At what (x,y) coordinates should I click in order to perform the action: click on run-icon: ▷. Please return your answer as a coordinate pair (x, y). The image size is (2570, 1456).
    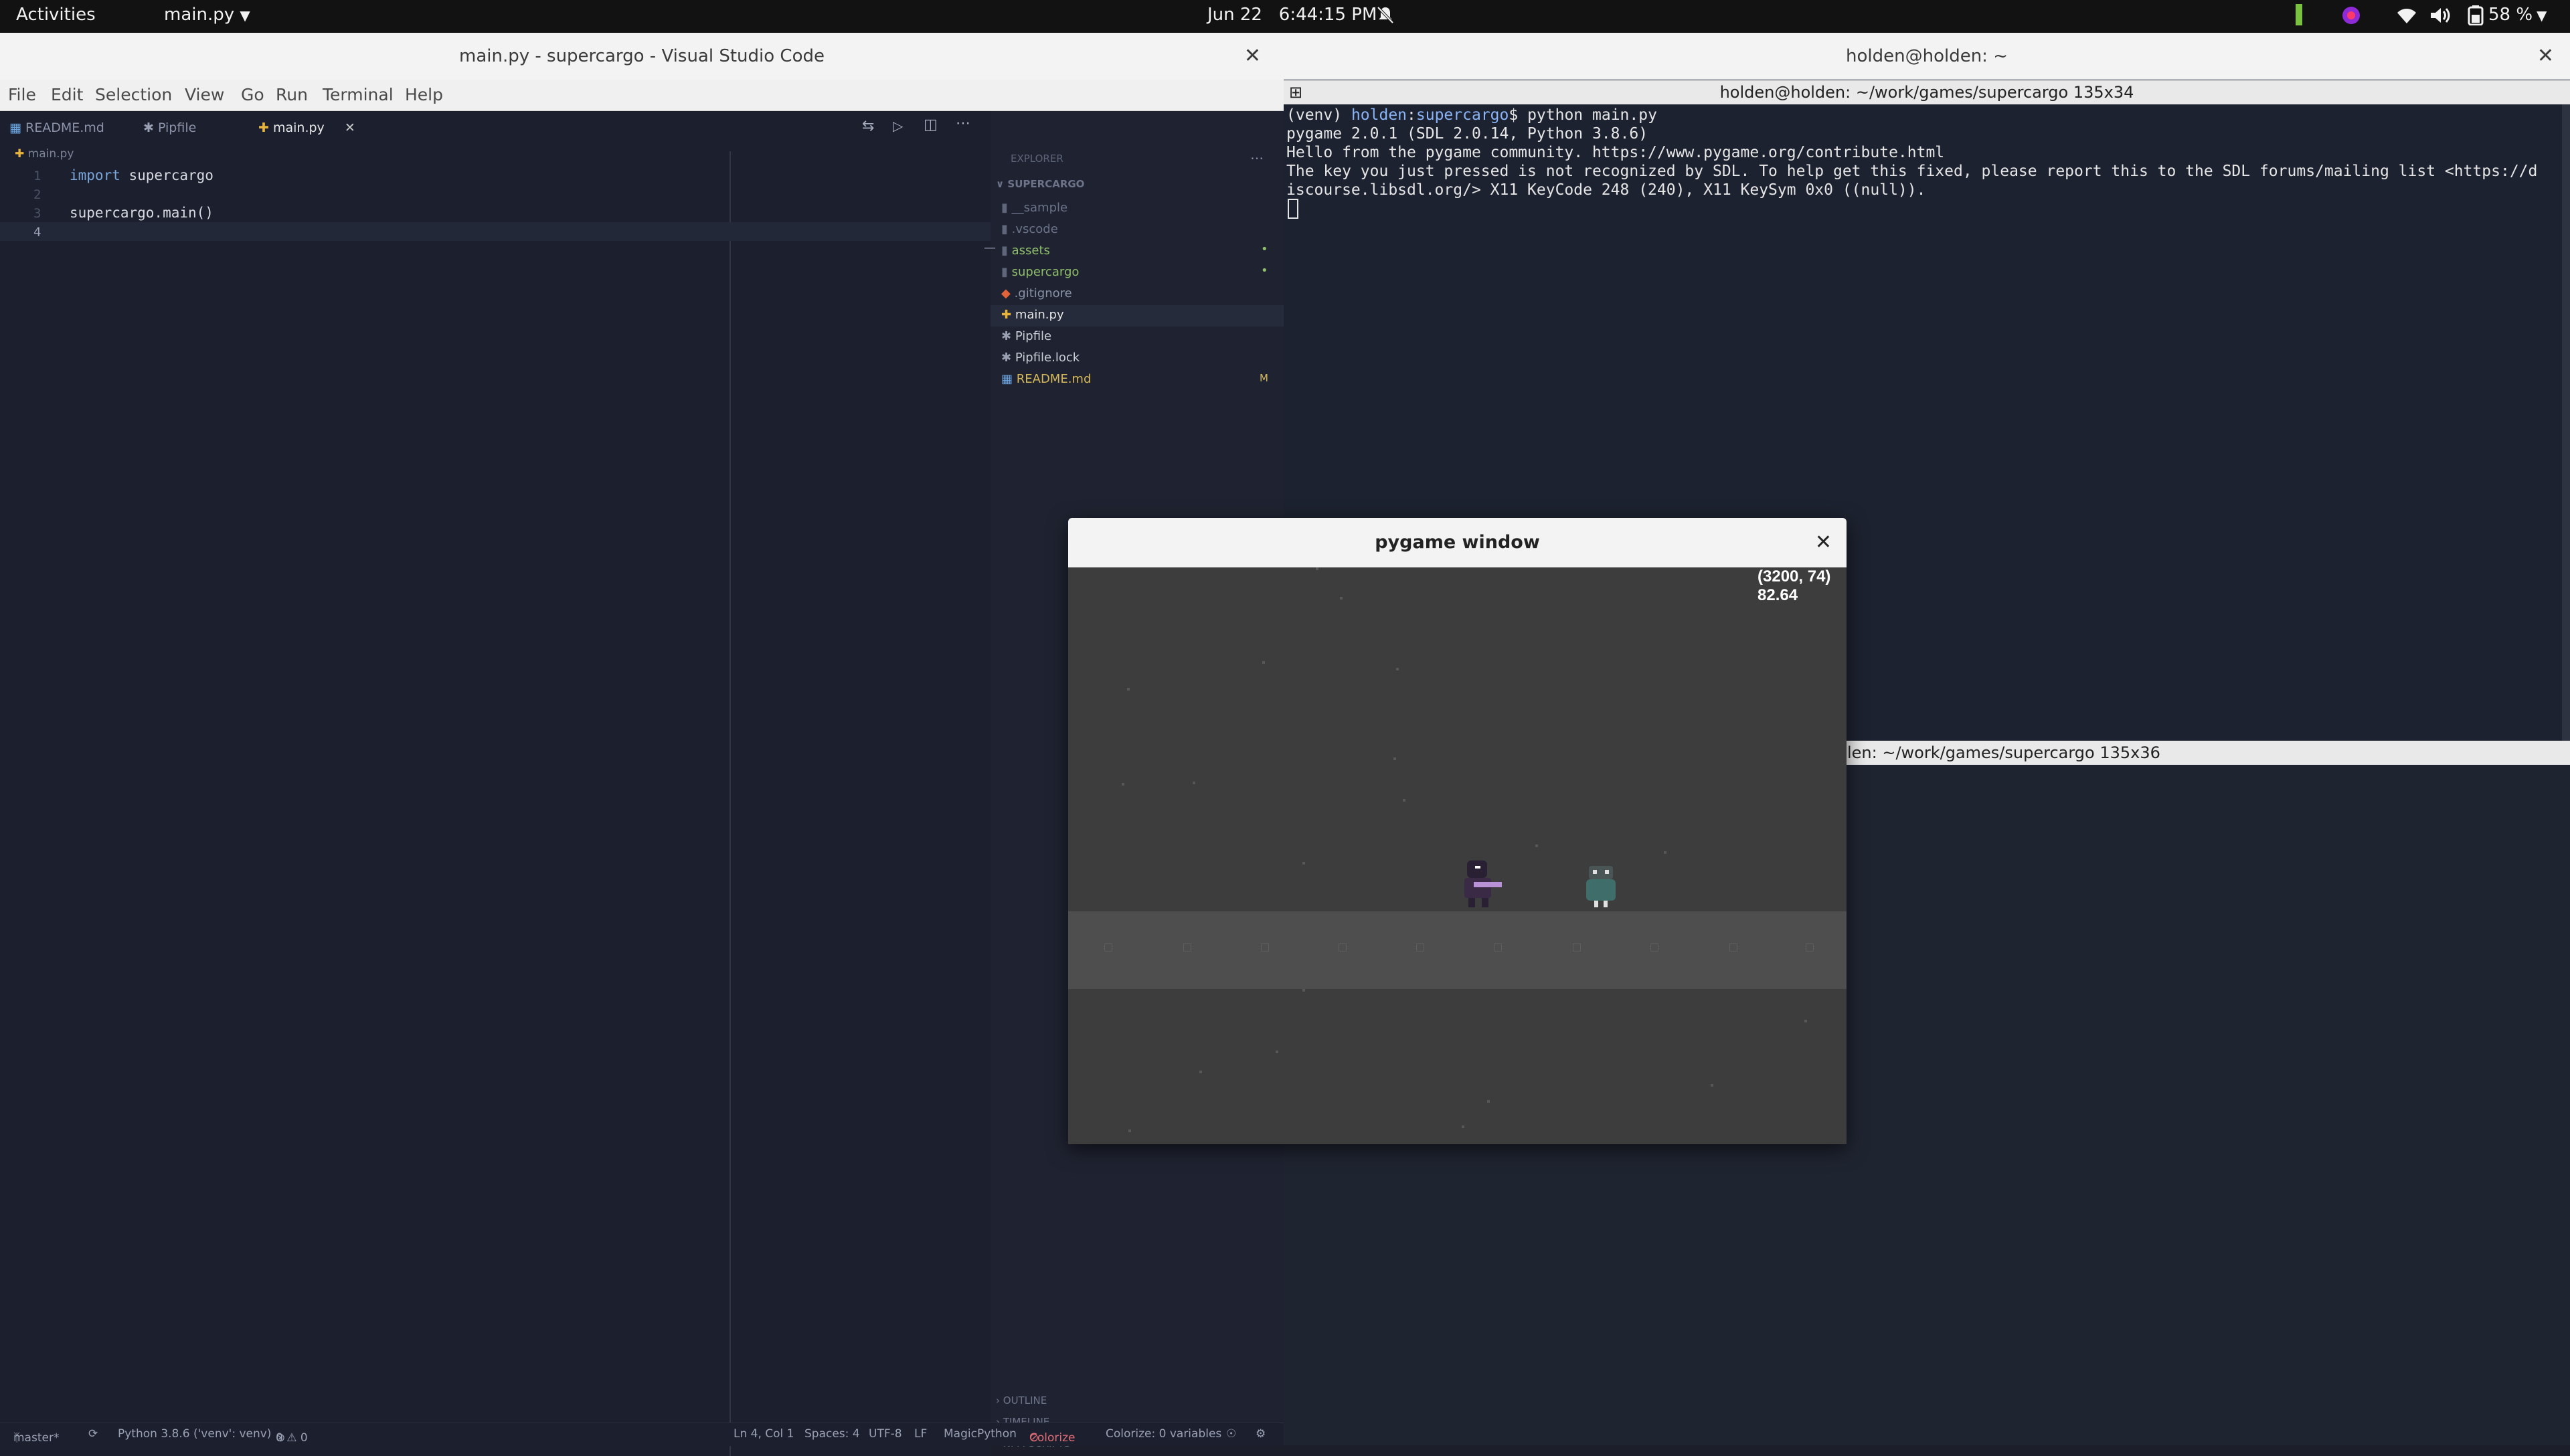
    Looking at the image, I should click on (898, 126).